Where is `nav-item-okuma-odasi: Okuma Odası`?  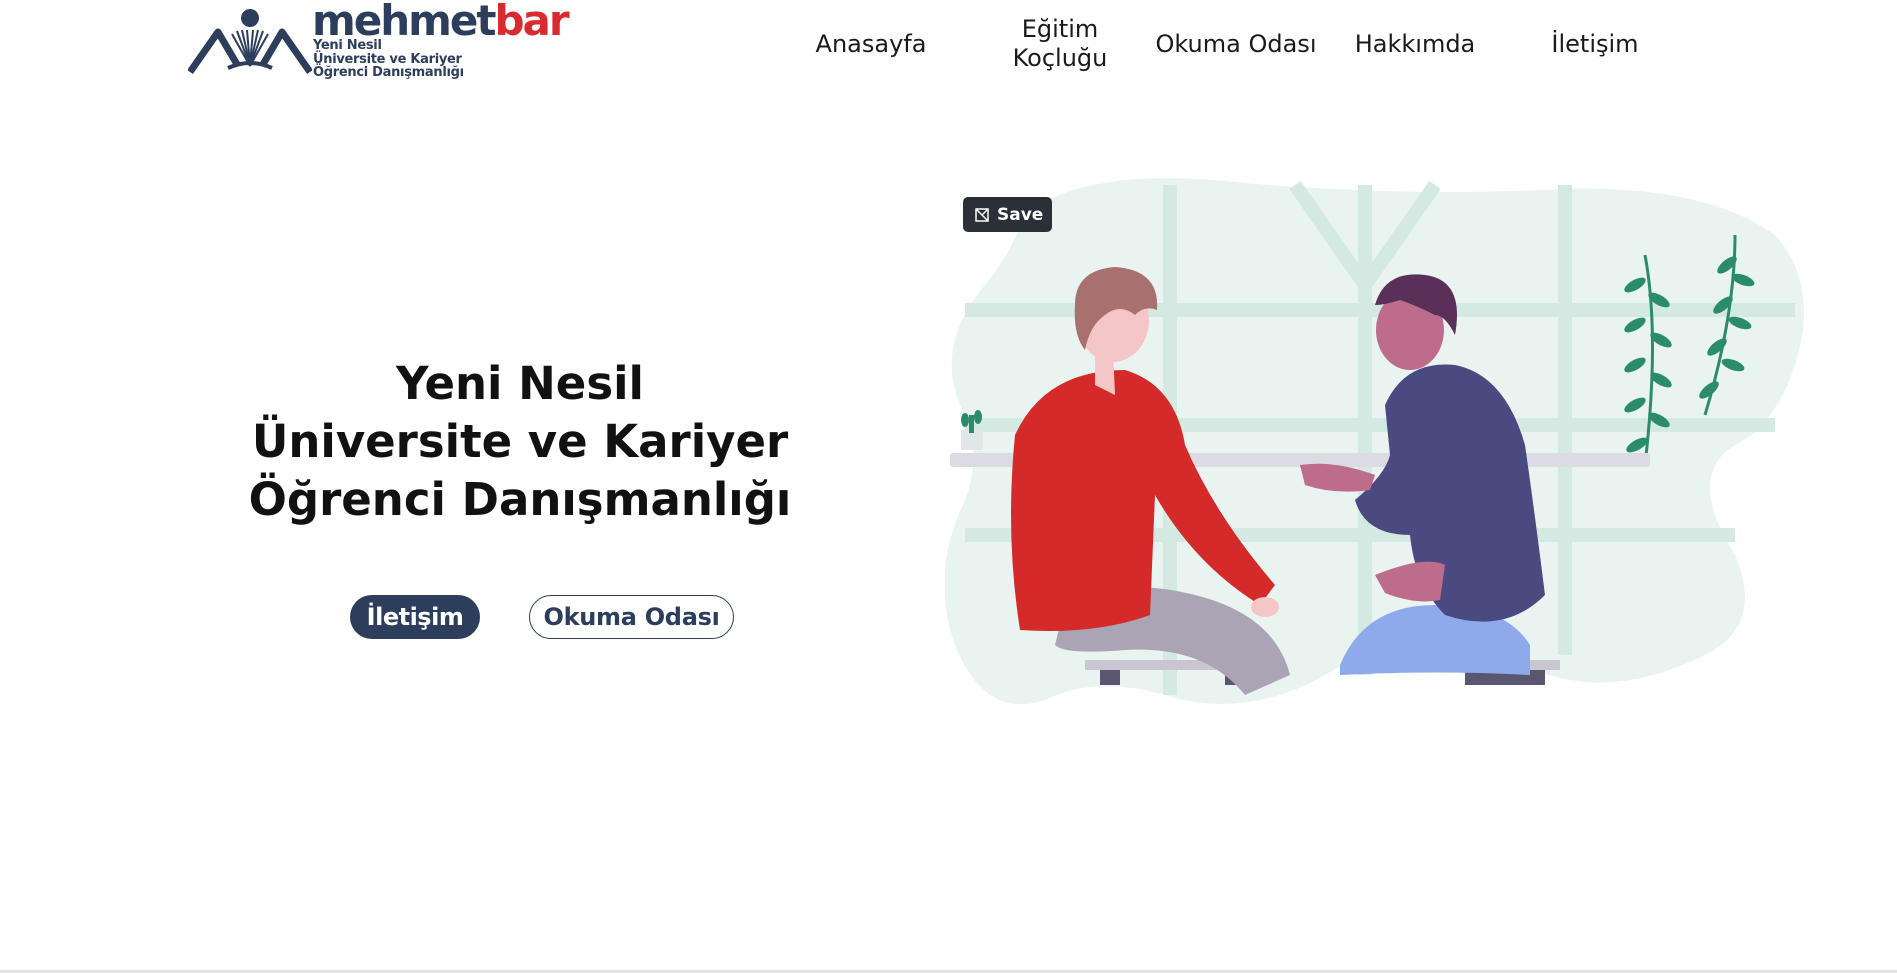
nav-item-okuma-odasi: Okuma Odası is located at coordinates (1236, 44).